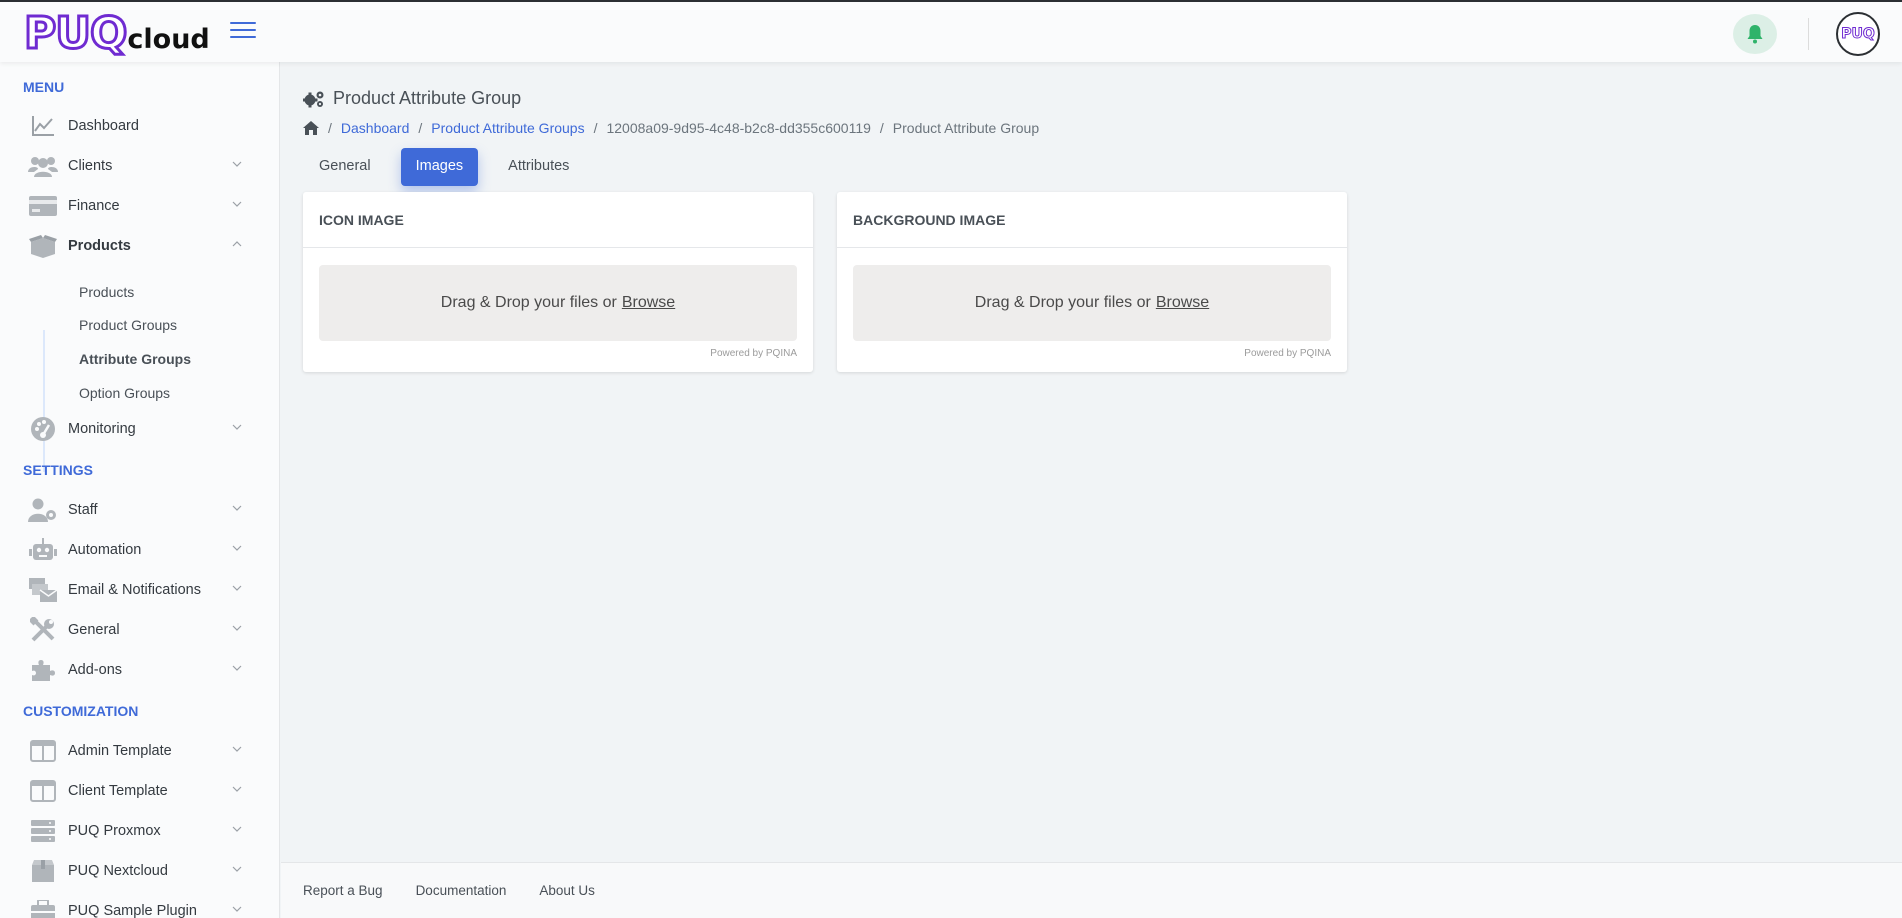 This screenshot has width=1902, height=918. I want to click on page-title: Product Attribute Group, so click(412, 98).